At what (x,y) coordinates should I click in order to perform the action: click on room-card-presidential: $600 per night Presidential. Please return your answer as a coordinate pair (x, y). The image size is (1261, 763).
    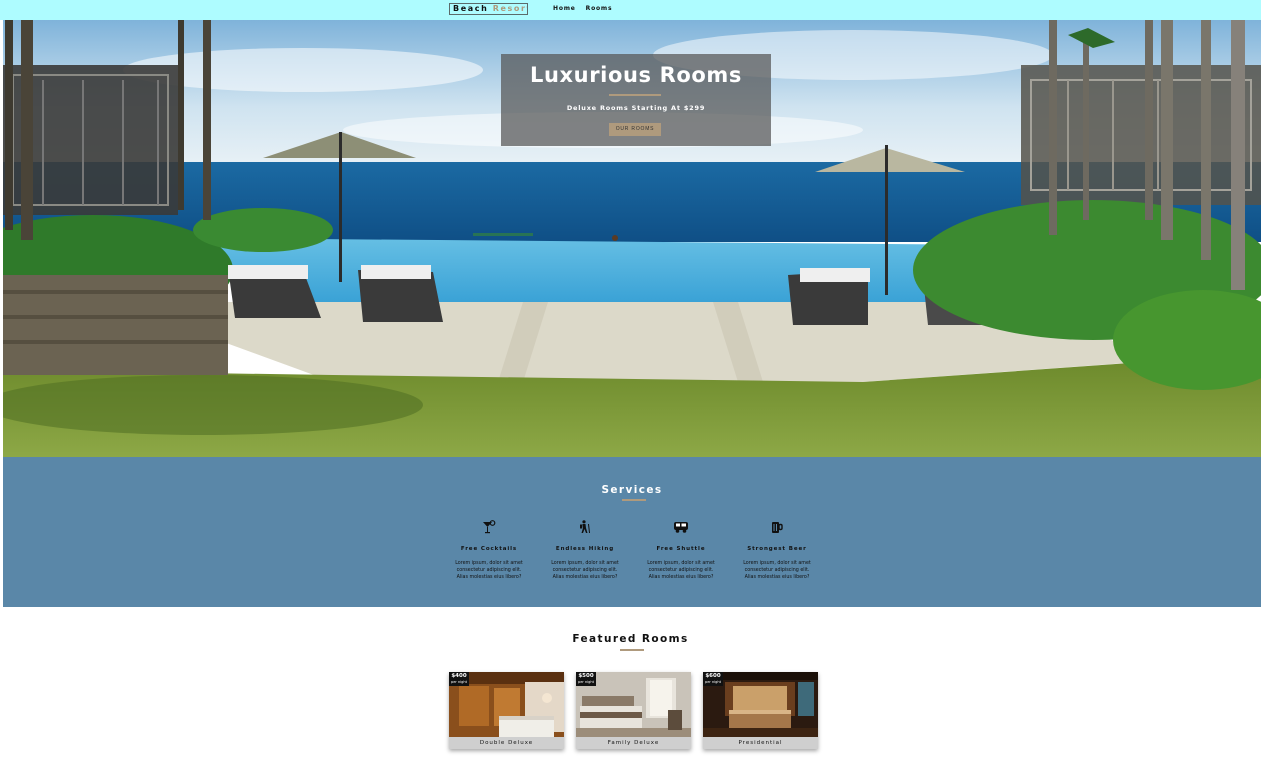
    Looking at the image, I should click on (760, 710).